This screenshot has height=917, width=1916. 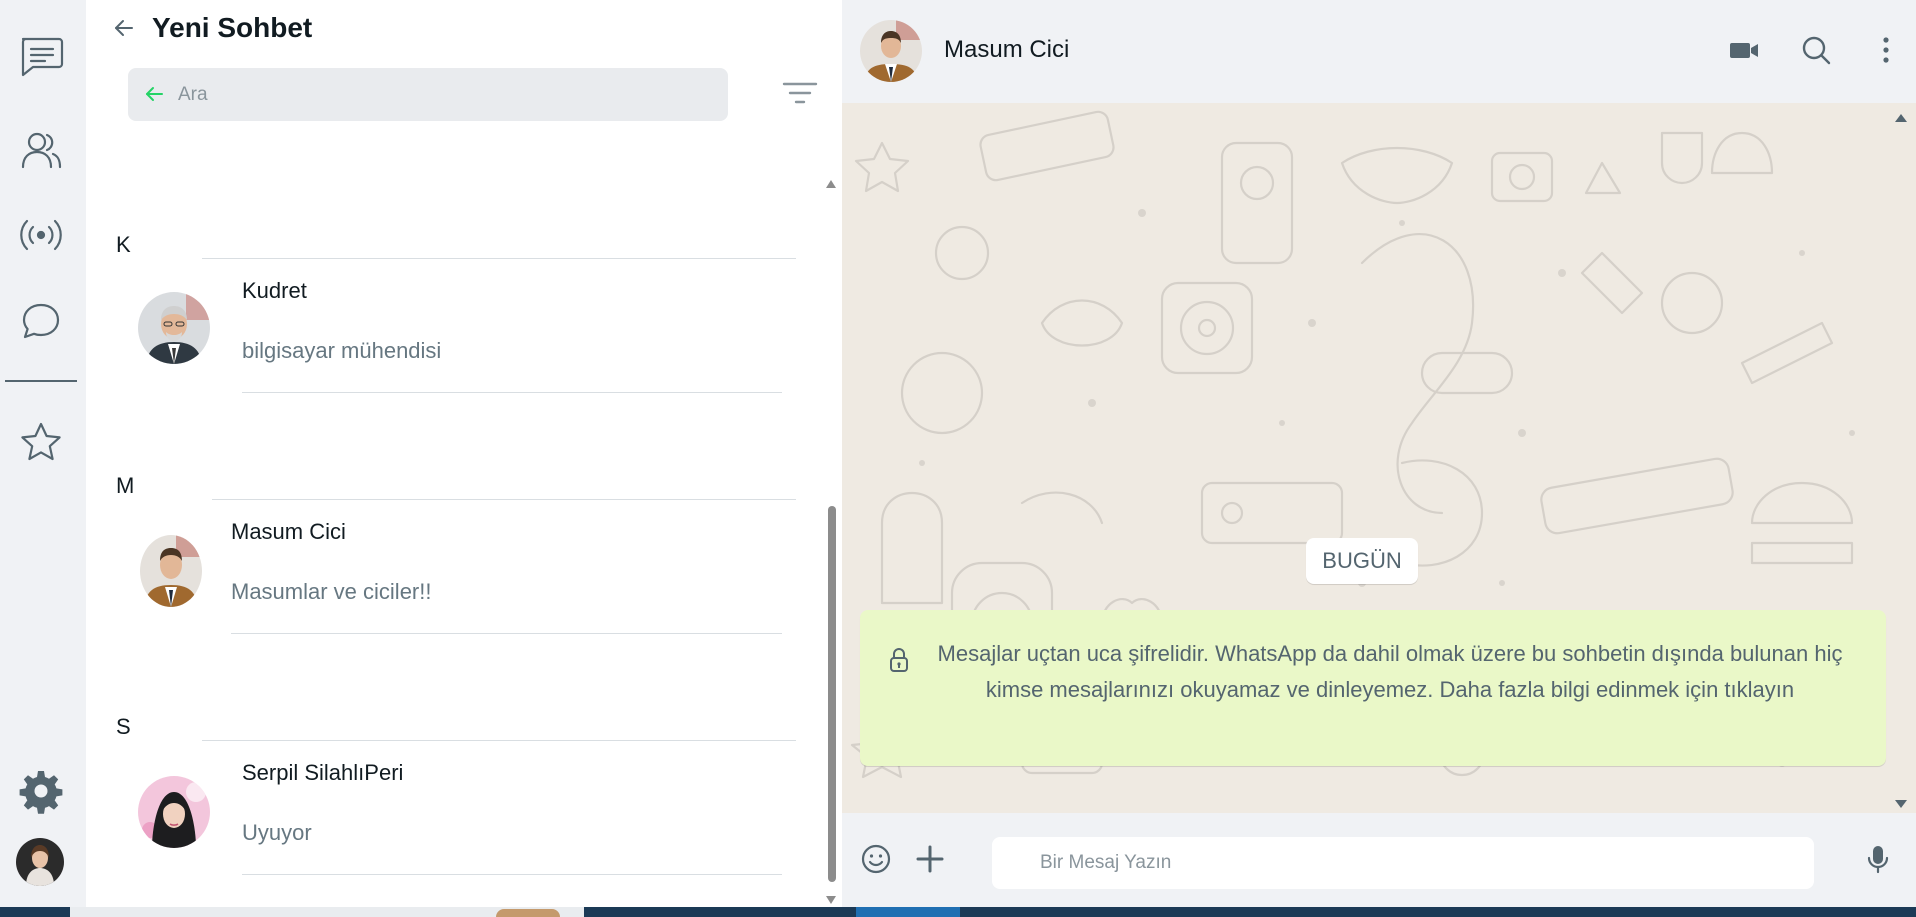 What do you see at coordinates (41, 791) in the screenshot?
I see `settings-icon` at bounding box center [41, 791].